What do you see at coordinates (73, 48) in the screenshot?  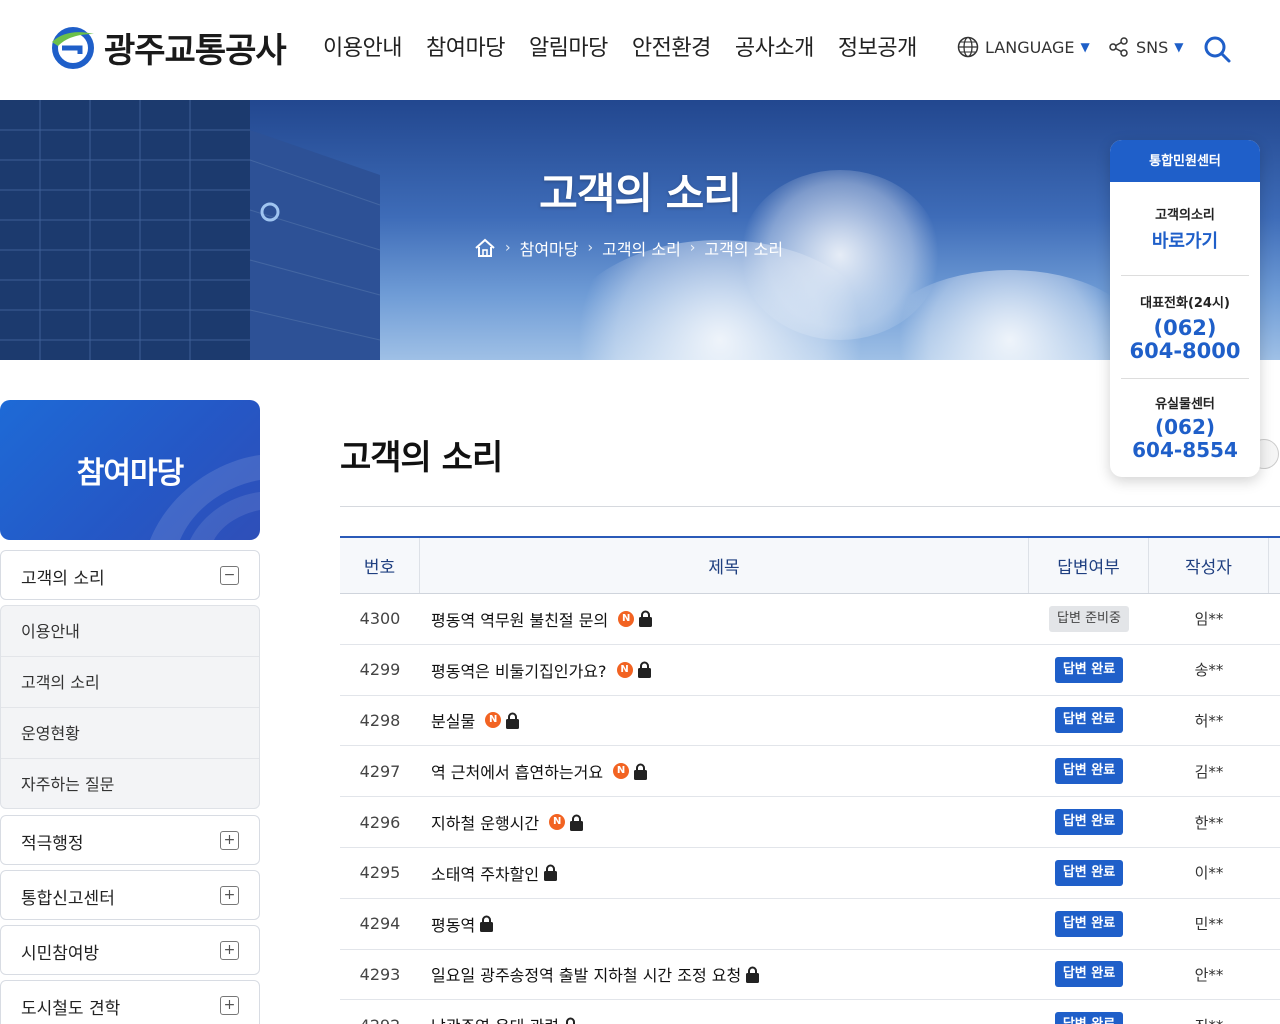 I see `logo-mark-icon` at bounding box center [73, 48].